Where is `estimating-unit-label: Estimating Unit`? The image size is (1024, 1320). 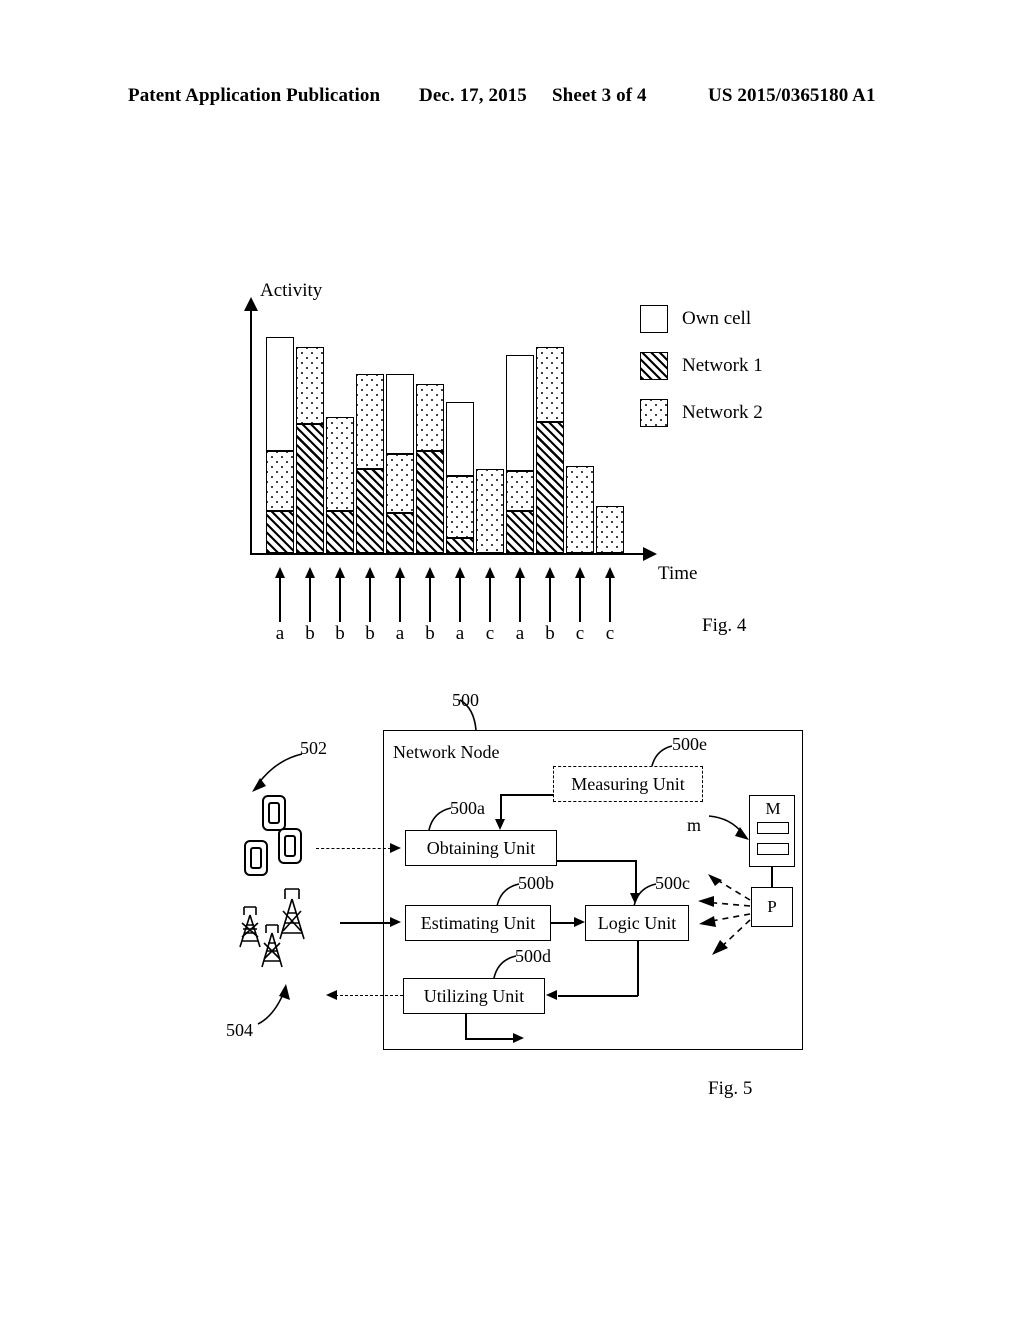 estimating-unit-label: Estimating Unit is located at coordinates (478, 922).